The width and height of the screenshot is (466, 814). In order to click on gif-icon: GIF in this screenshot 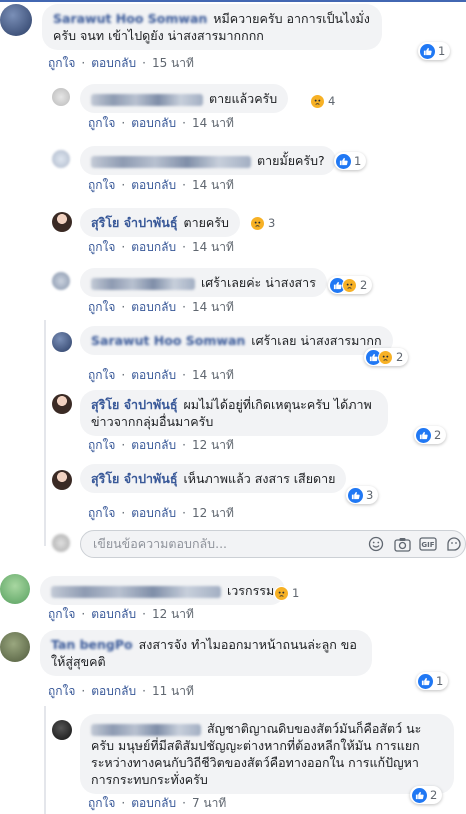, I will do `click(428, 544)`.